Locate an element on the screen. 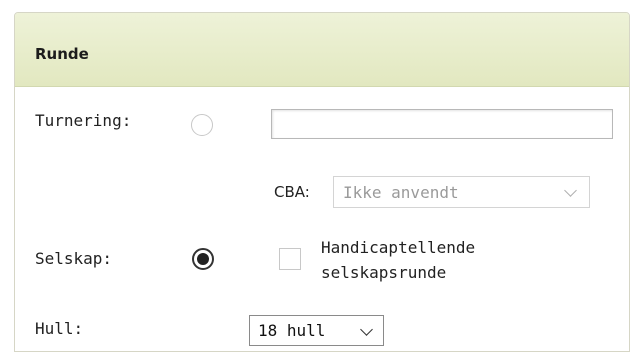  hull-select-value: 18 hull is located at coordinates (292, 330).